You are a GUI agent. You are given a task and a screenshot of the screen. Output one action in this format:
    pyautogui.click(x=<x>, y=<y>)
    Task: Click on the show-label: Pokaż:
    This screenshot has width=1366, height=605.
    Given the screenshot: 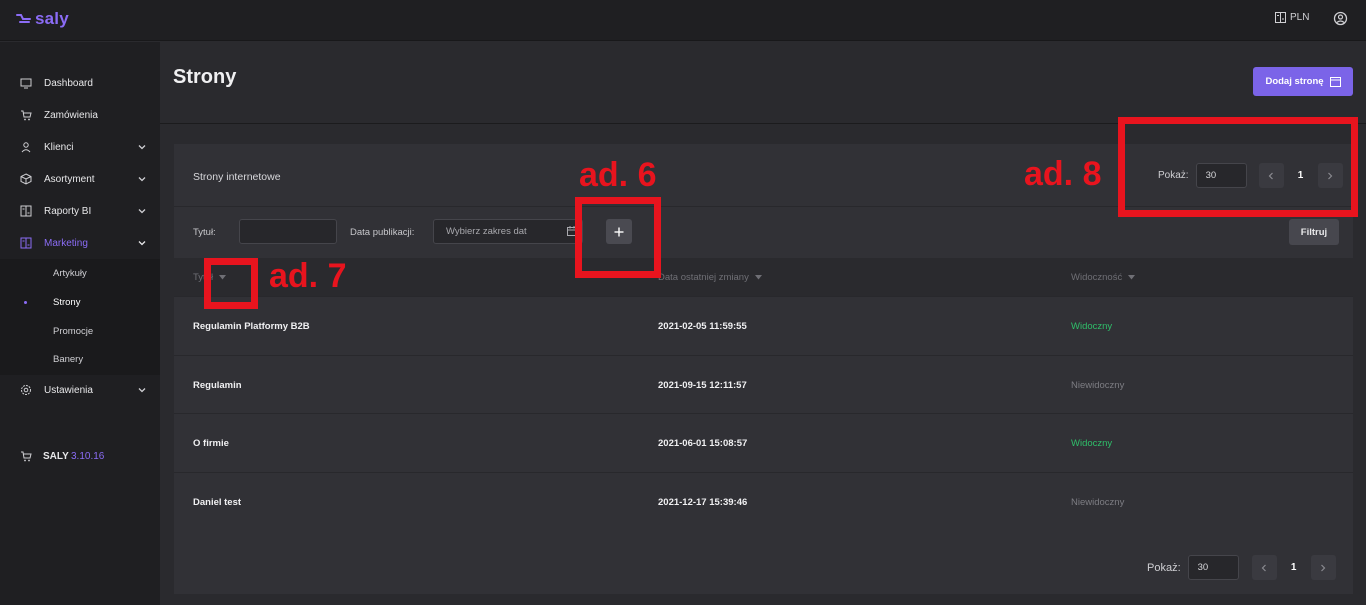 What is the action you would take?
    pyautogui.click(x=1164, y=567)
    